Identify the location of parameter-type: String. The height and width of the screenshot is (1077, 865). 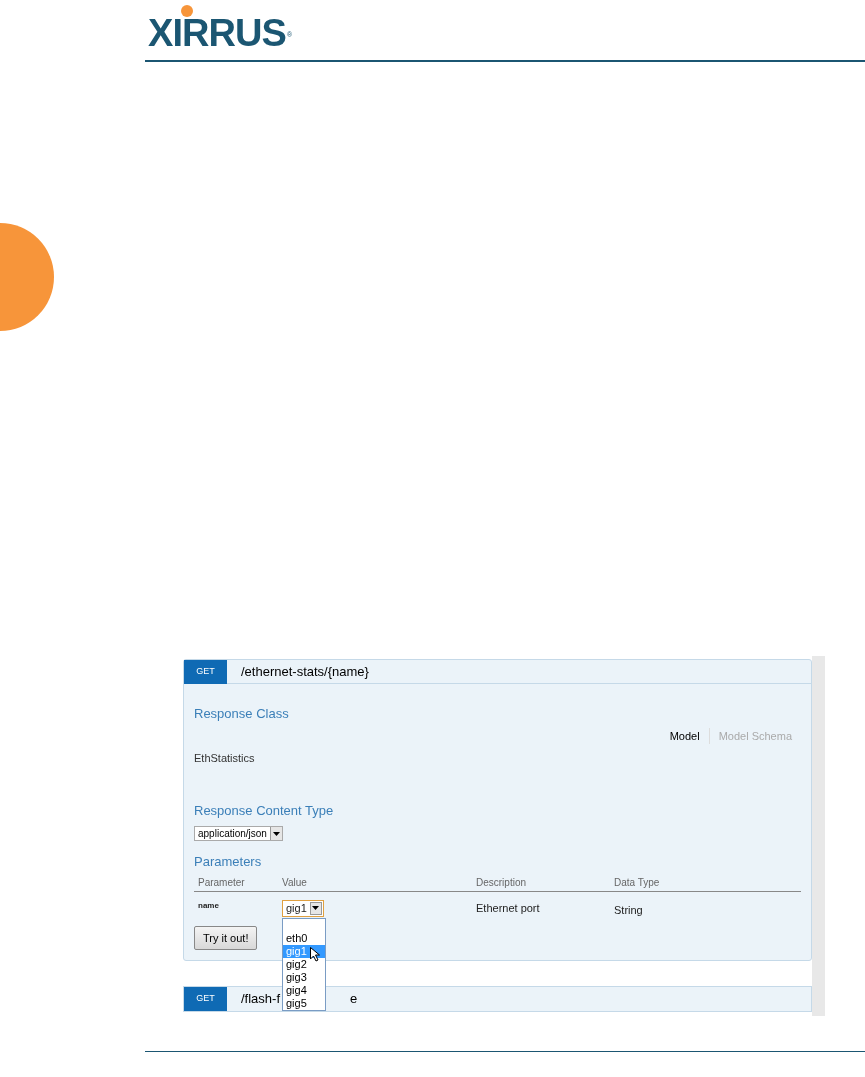
(629, 910).